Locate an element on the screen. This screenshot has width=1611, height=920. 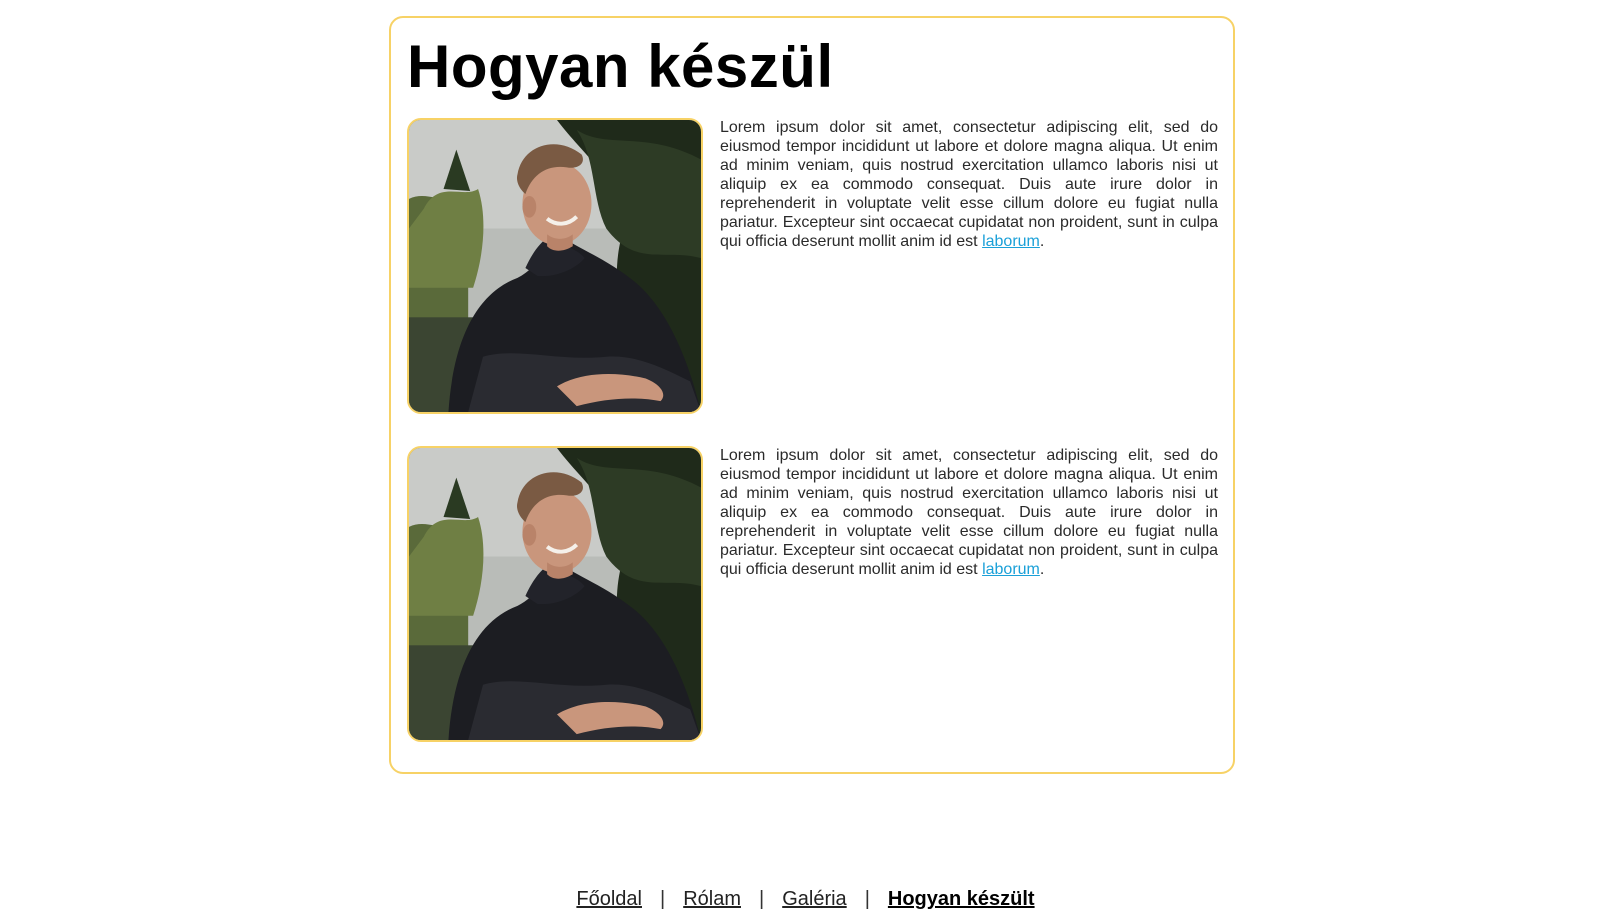
footer-nav: Főoldal | Rólam | Galéria | Hogyan készült is located at coordinates (805, 899).